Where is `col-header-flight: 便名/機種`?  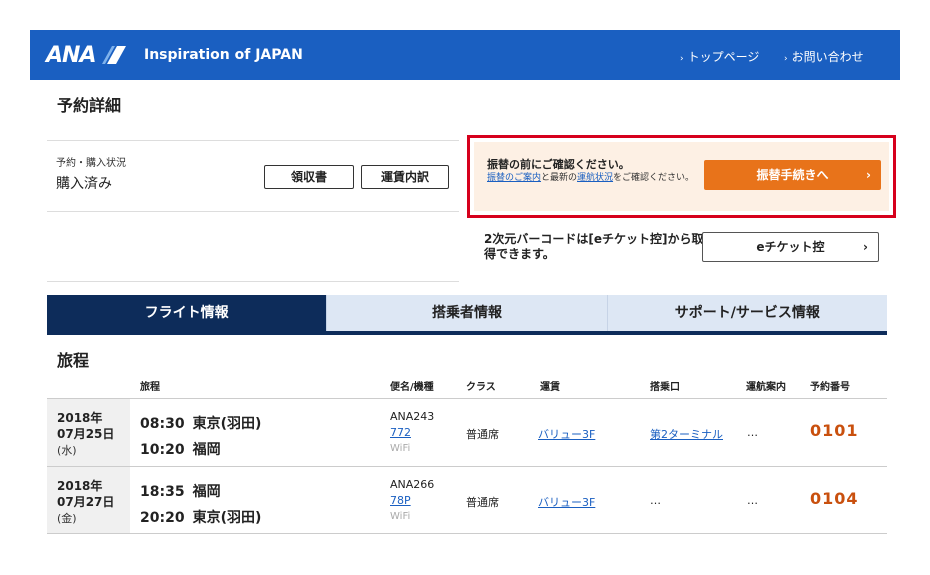
col-header-flight: 便名/機種 is located at coordinates (412, 387).